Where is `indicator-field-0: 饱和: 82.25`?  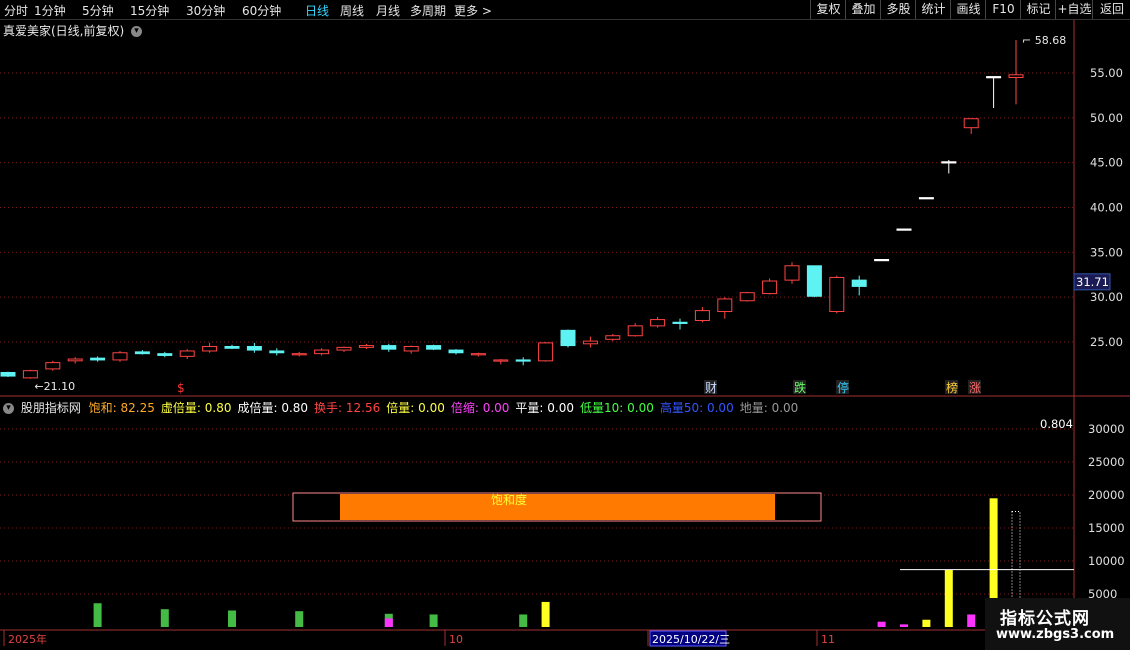
indicator-field-0: 饱和: 82.25 is located at coordinates (121, 408).